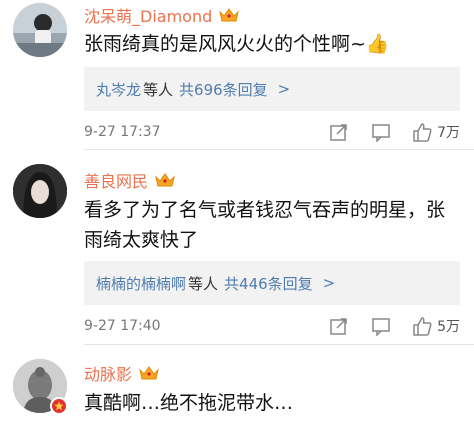  What do you see at coordinates (141, 283) in the screenshot?
I see `reply-names: 楠楠的楠楠啊` at bounding box center [141, 283].